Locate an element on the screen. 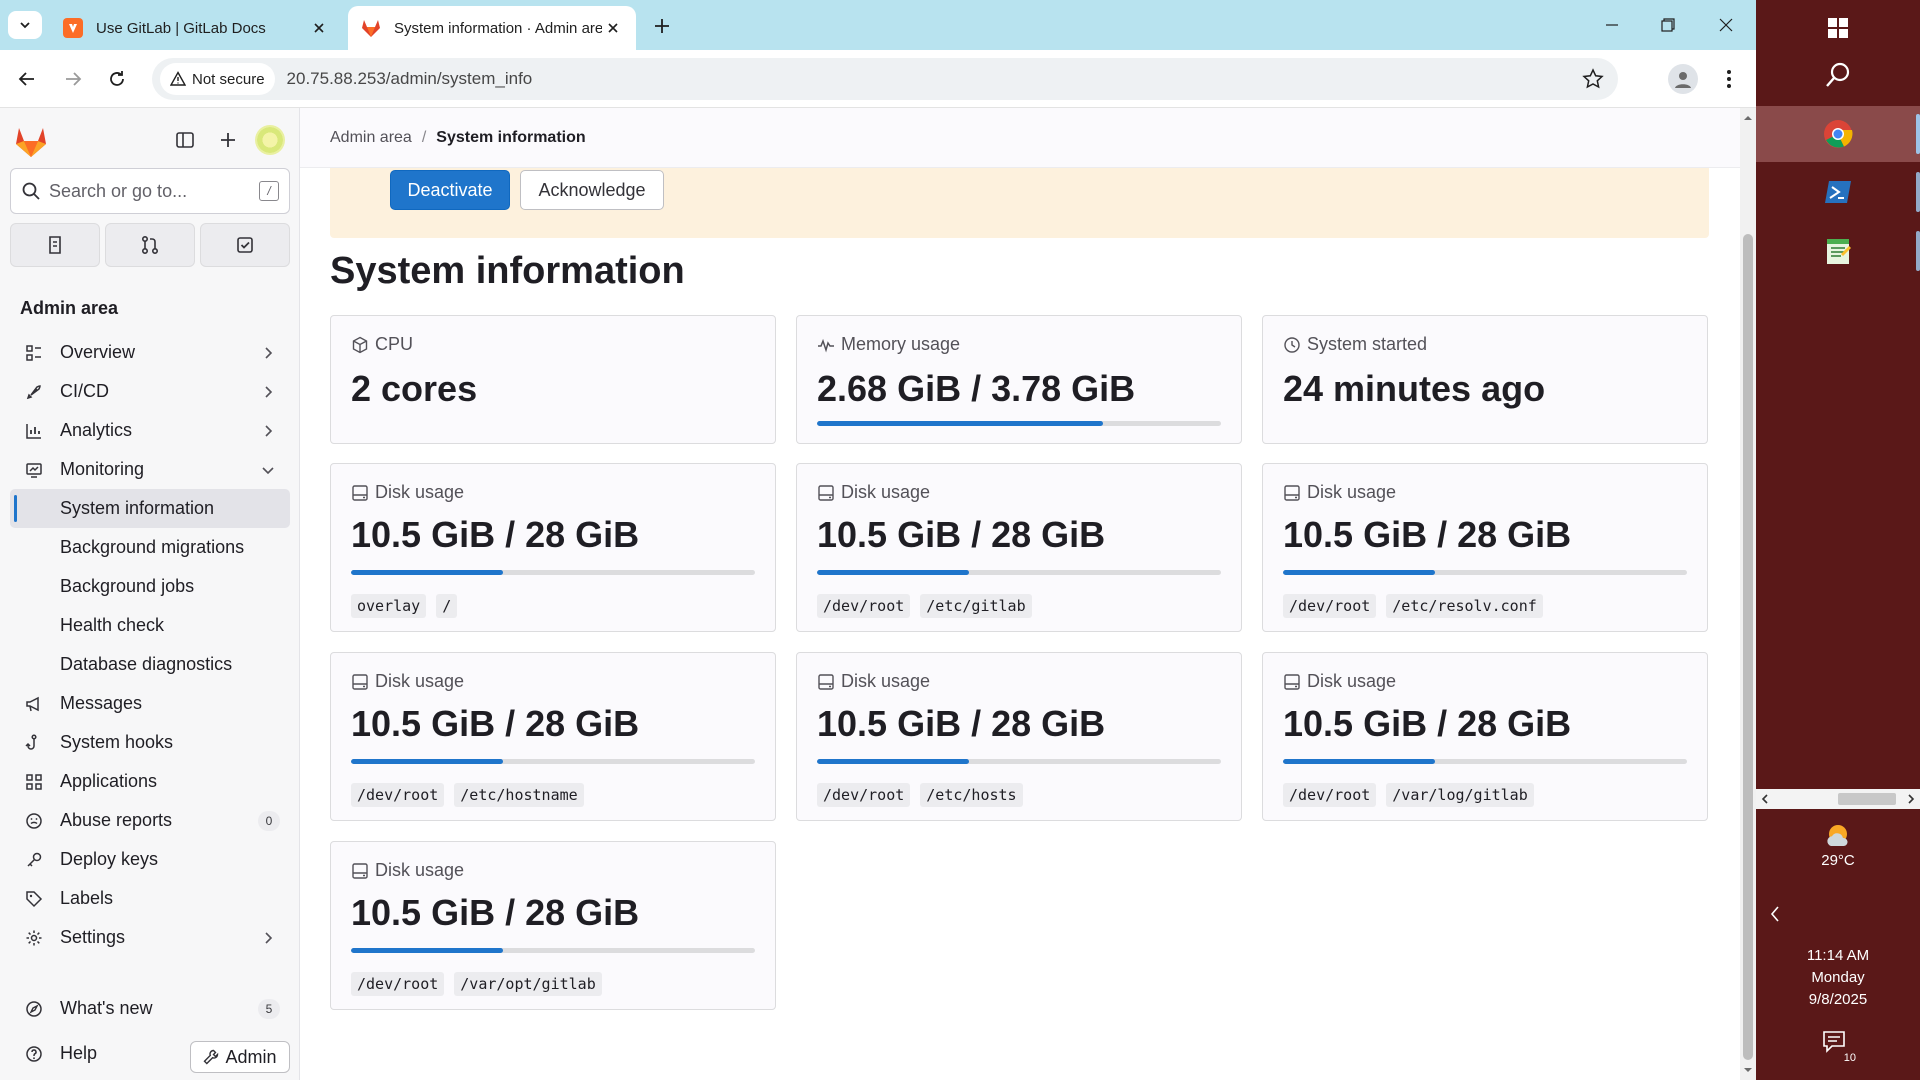  sidebar-item-background-migrations: Background migrations is located at coordinates (150, 547).